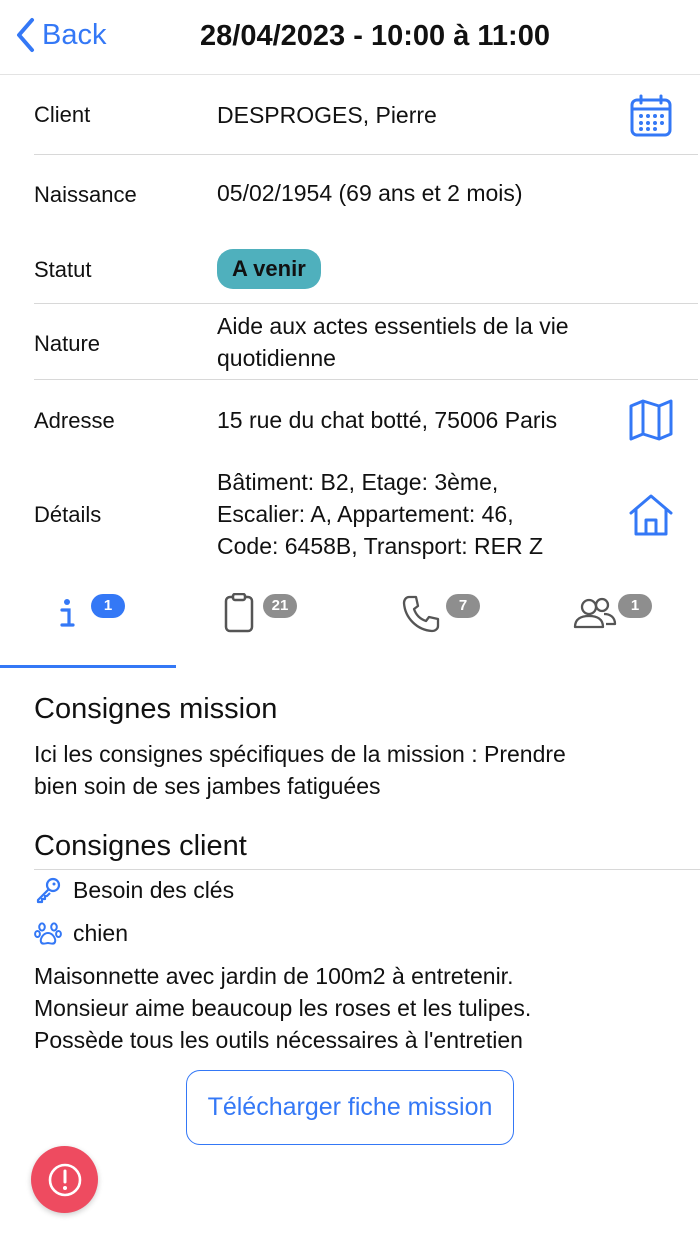 This screenshot has width=700, height=1244. I want to click on tab-calls-count: 7, so click(463, 606).